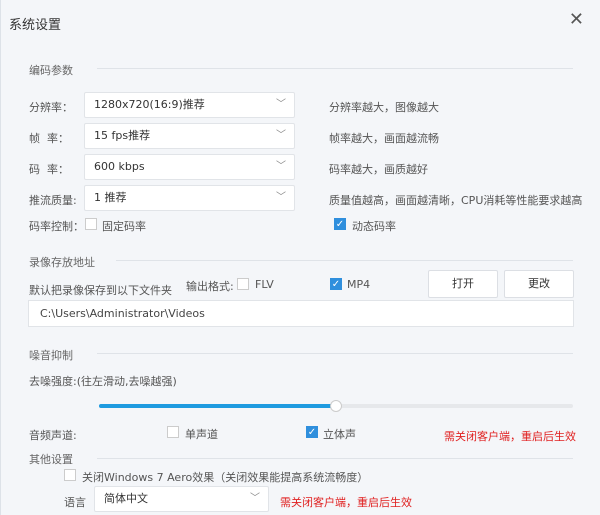 This screenshot has width=600, height=515. Describe the element at coordinates (91, 224) in the screenshot. I see `fixed-rate-checkbox` at that location.